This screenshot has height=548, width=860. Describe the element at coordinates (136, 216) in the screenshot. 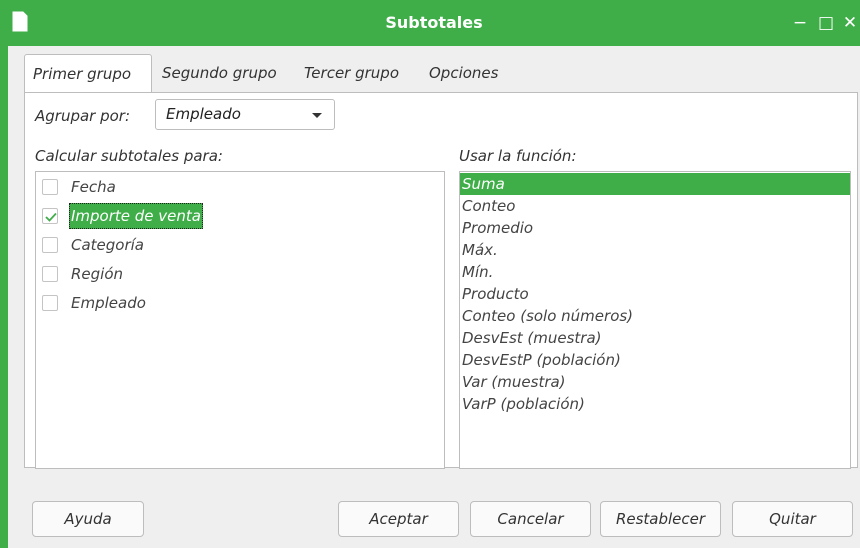

I see `list-item-label: Importe de venta` at that location.